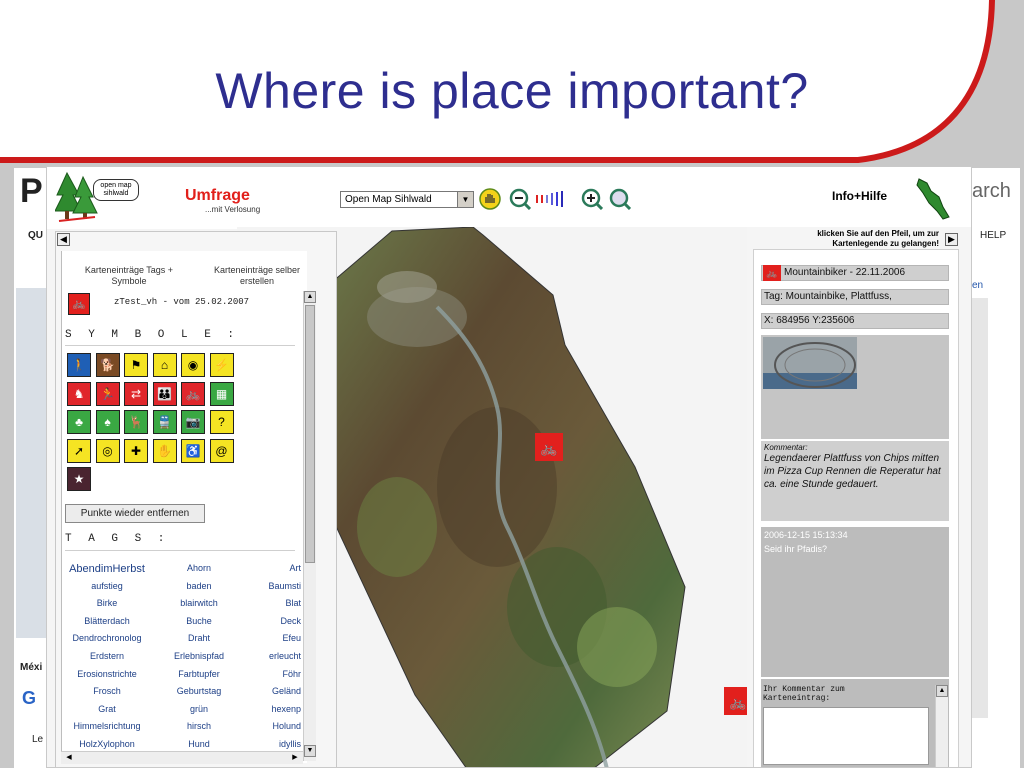 The height and width of the screenshot is (768, 1024). I want to click on info-help-link: Info+Hilfe, so click(859, 196).